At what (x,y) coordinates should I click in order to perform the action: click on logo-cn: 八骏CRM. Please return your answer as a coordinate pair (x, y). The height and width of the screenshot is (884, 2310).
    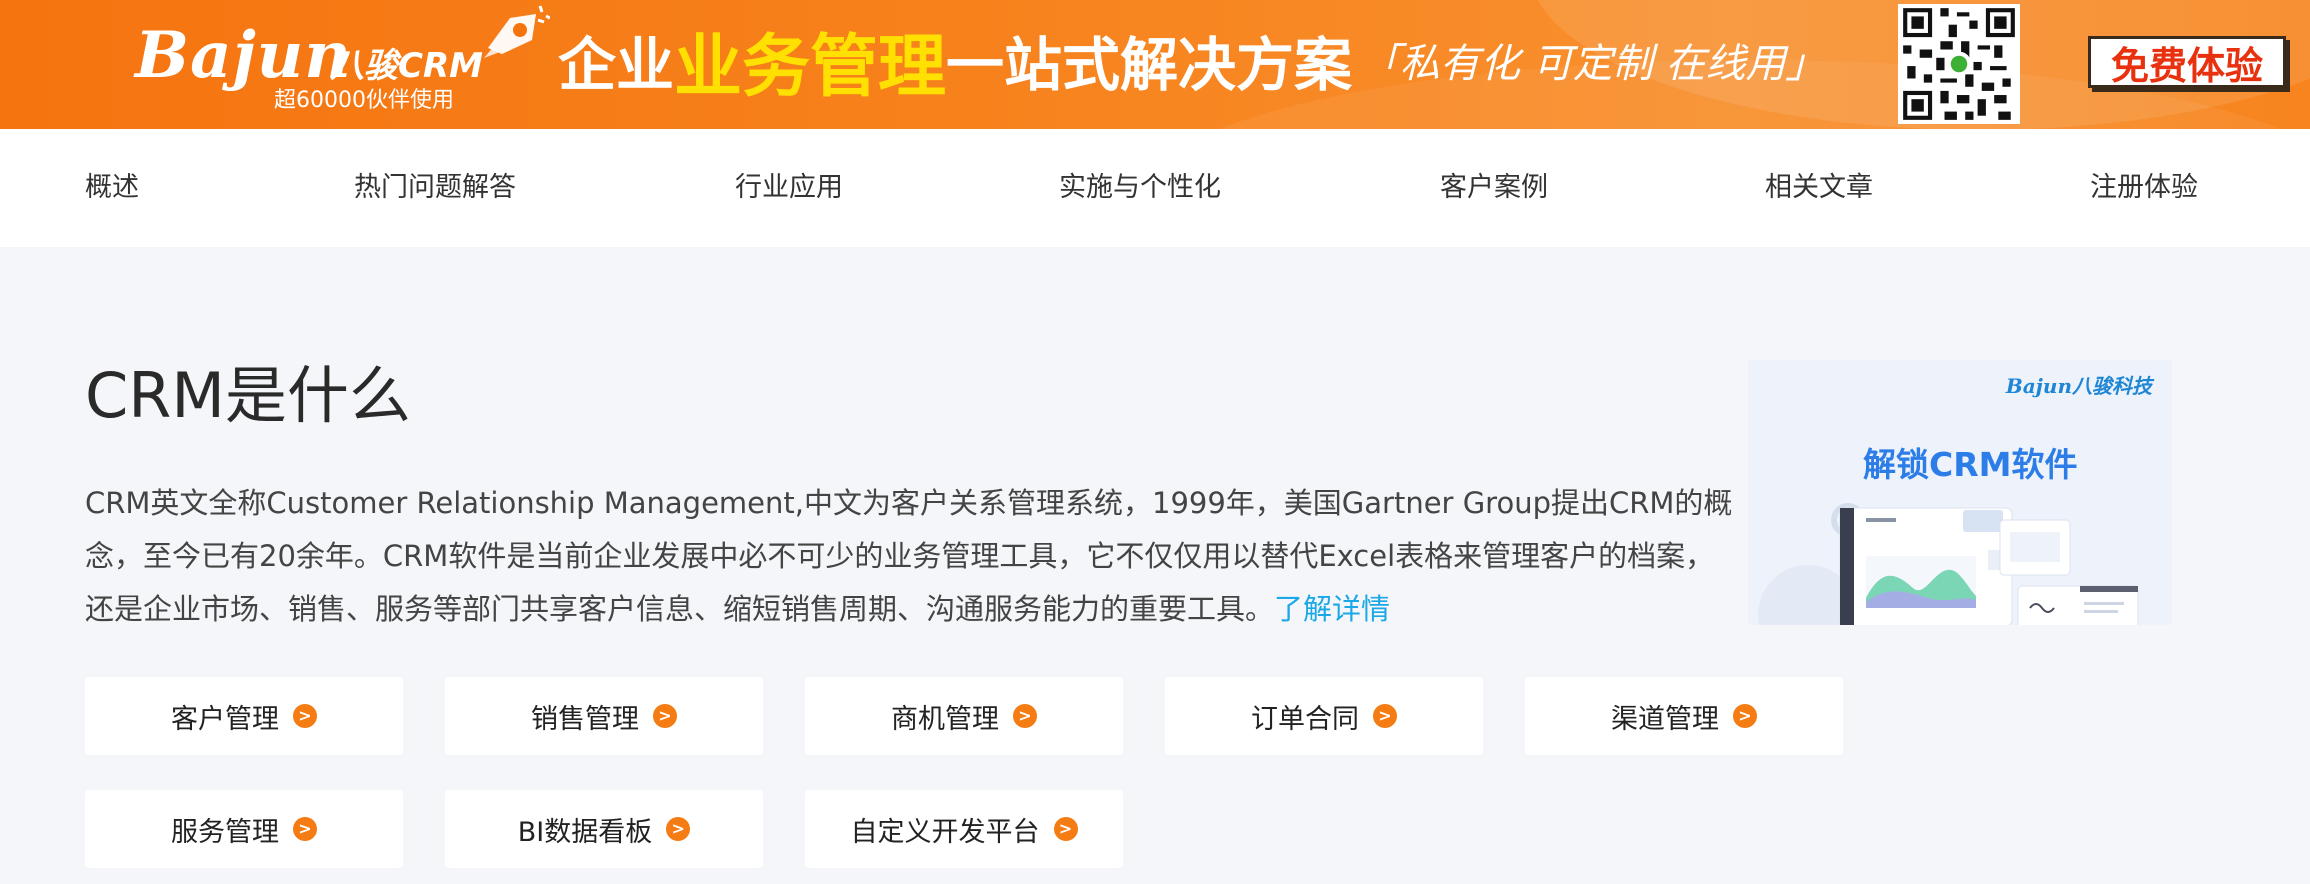
    Looking at the image, I should click on (406, 66).